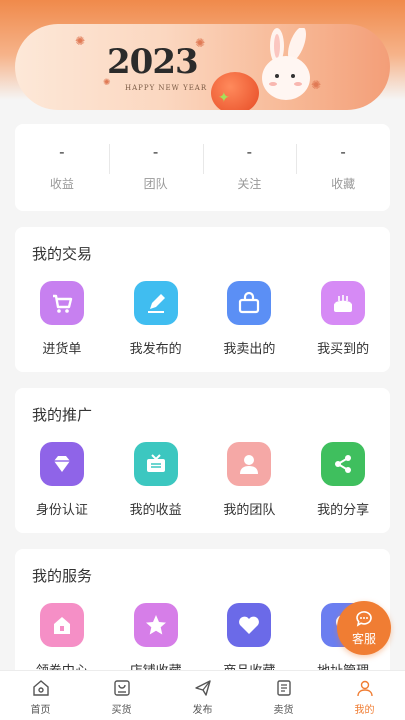 The image size is (405, 720). Describe the element at coordinates (155, 510) in the screenshot. I see `item-label: 我的收益` at that location.